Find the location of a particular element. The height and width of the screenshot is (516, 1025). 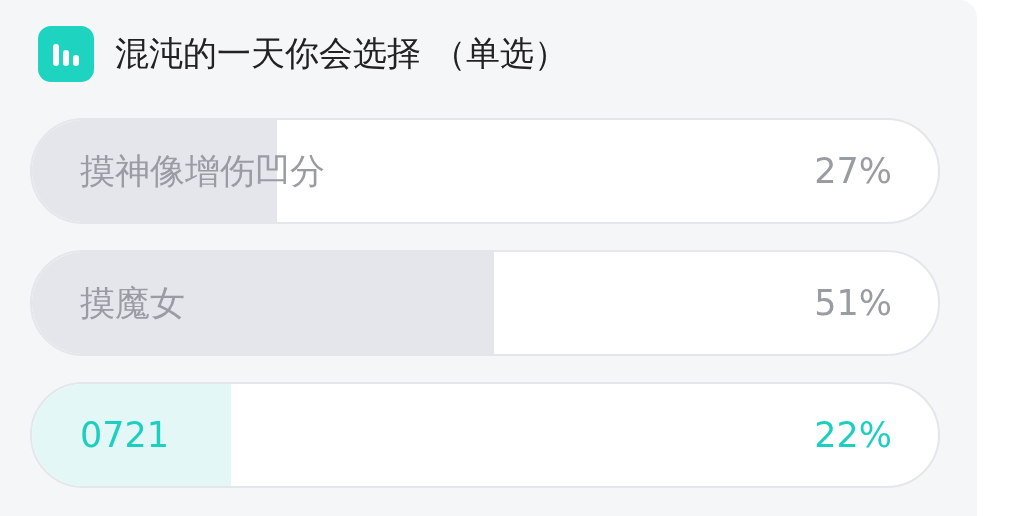

percentage: 22% is located at coordinates (853, 435).